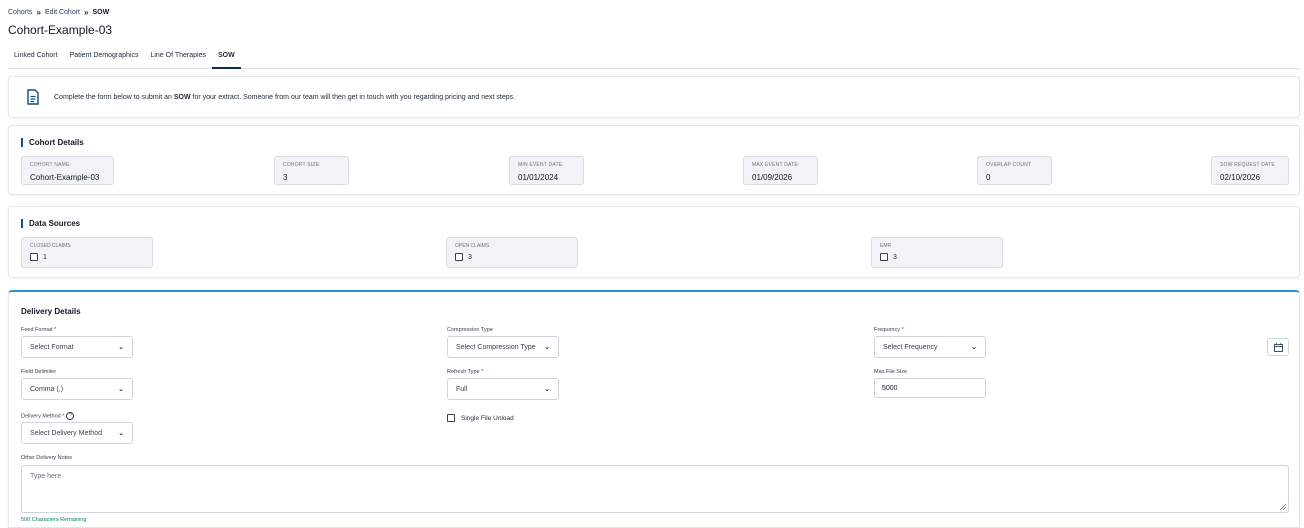 This screenshot has width=1304, height=528. What do you see at coordinates (46, 476) in the screenshot?
I see `textarea-placeholder: Type here` at bounding box center [46, 476].